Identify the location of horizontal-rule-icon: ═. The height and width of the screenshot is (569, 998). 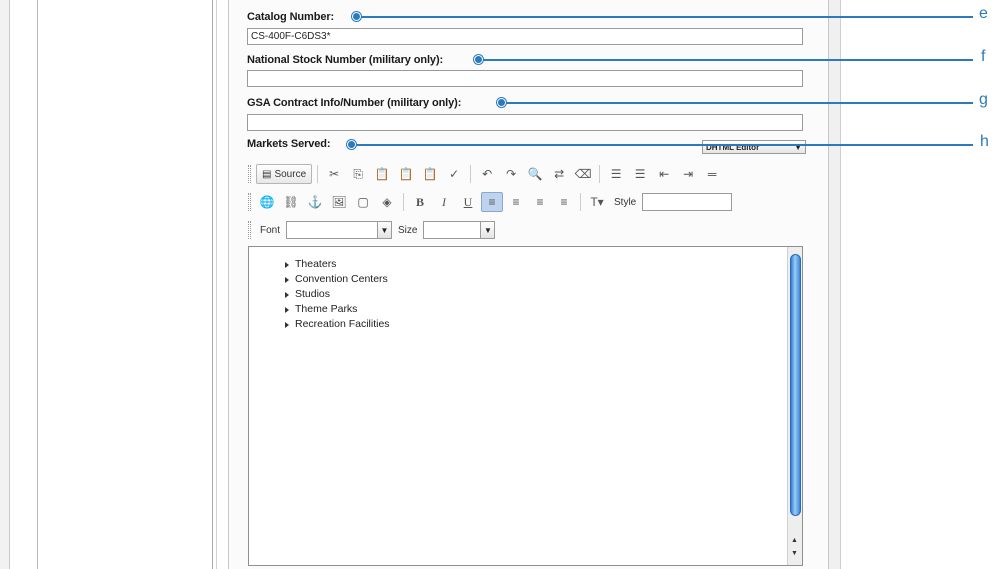
(712, 174).